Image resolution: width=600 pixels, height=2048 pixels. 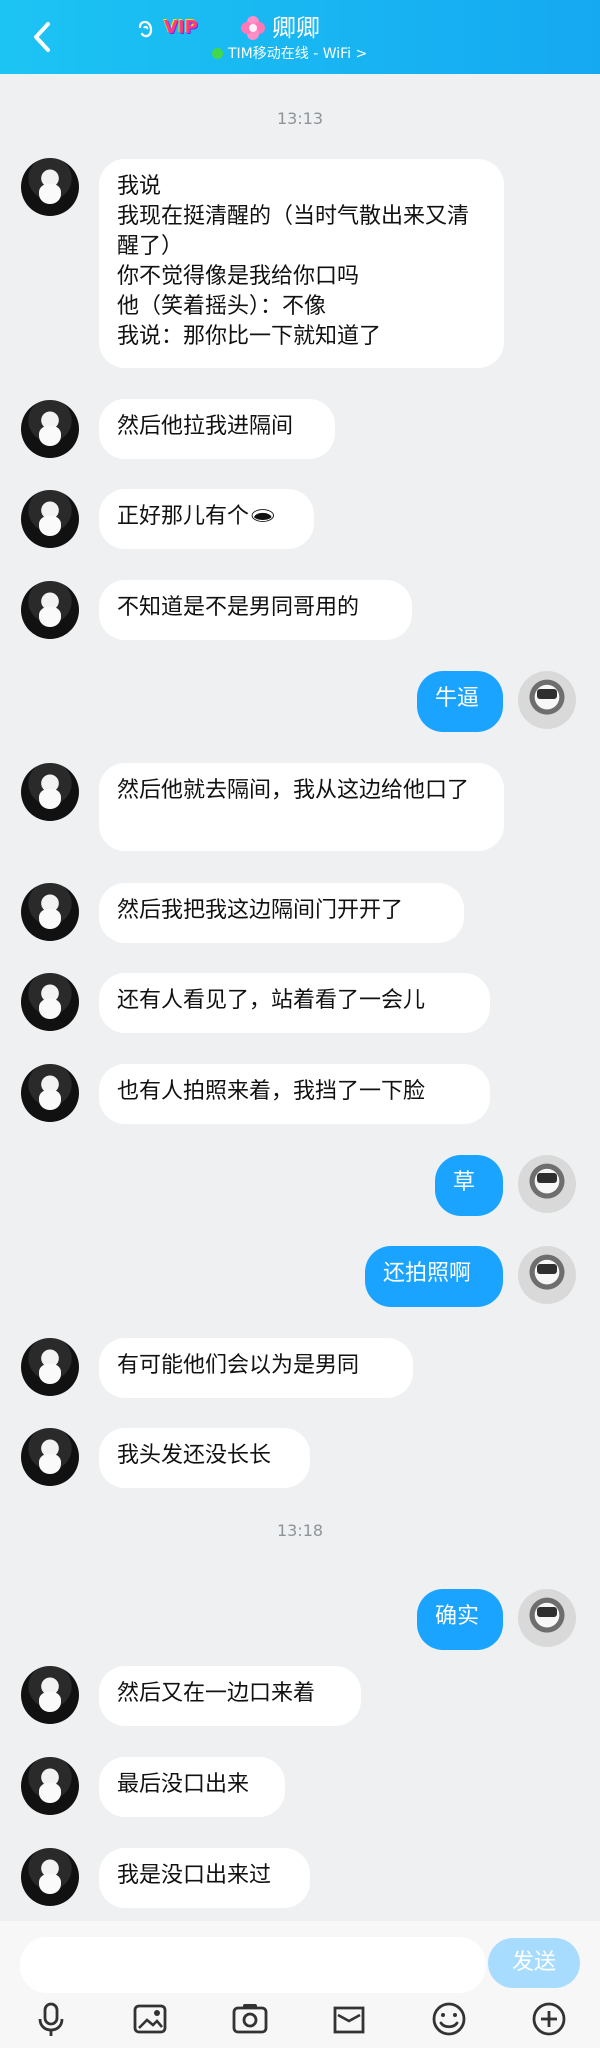 I want to click on message-bubble: 还有人看见了，站着看了一会儿, so click(x=294, y=1003).